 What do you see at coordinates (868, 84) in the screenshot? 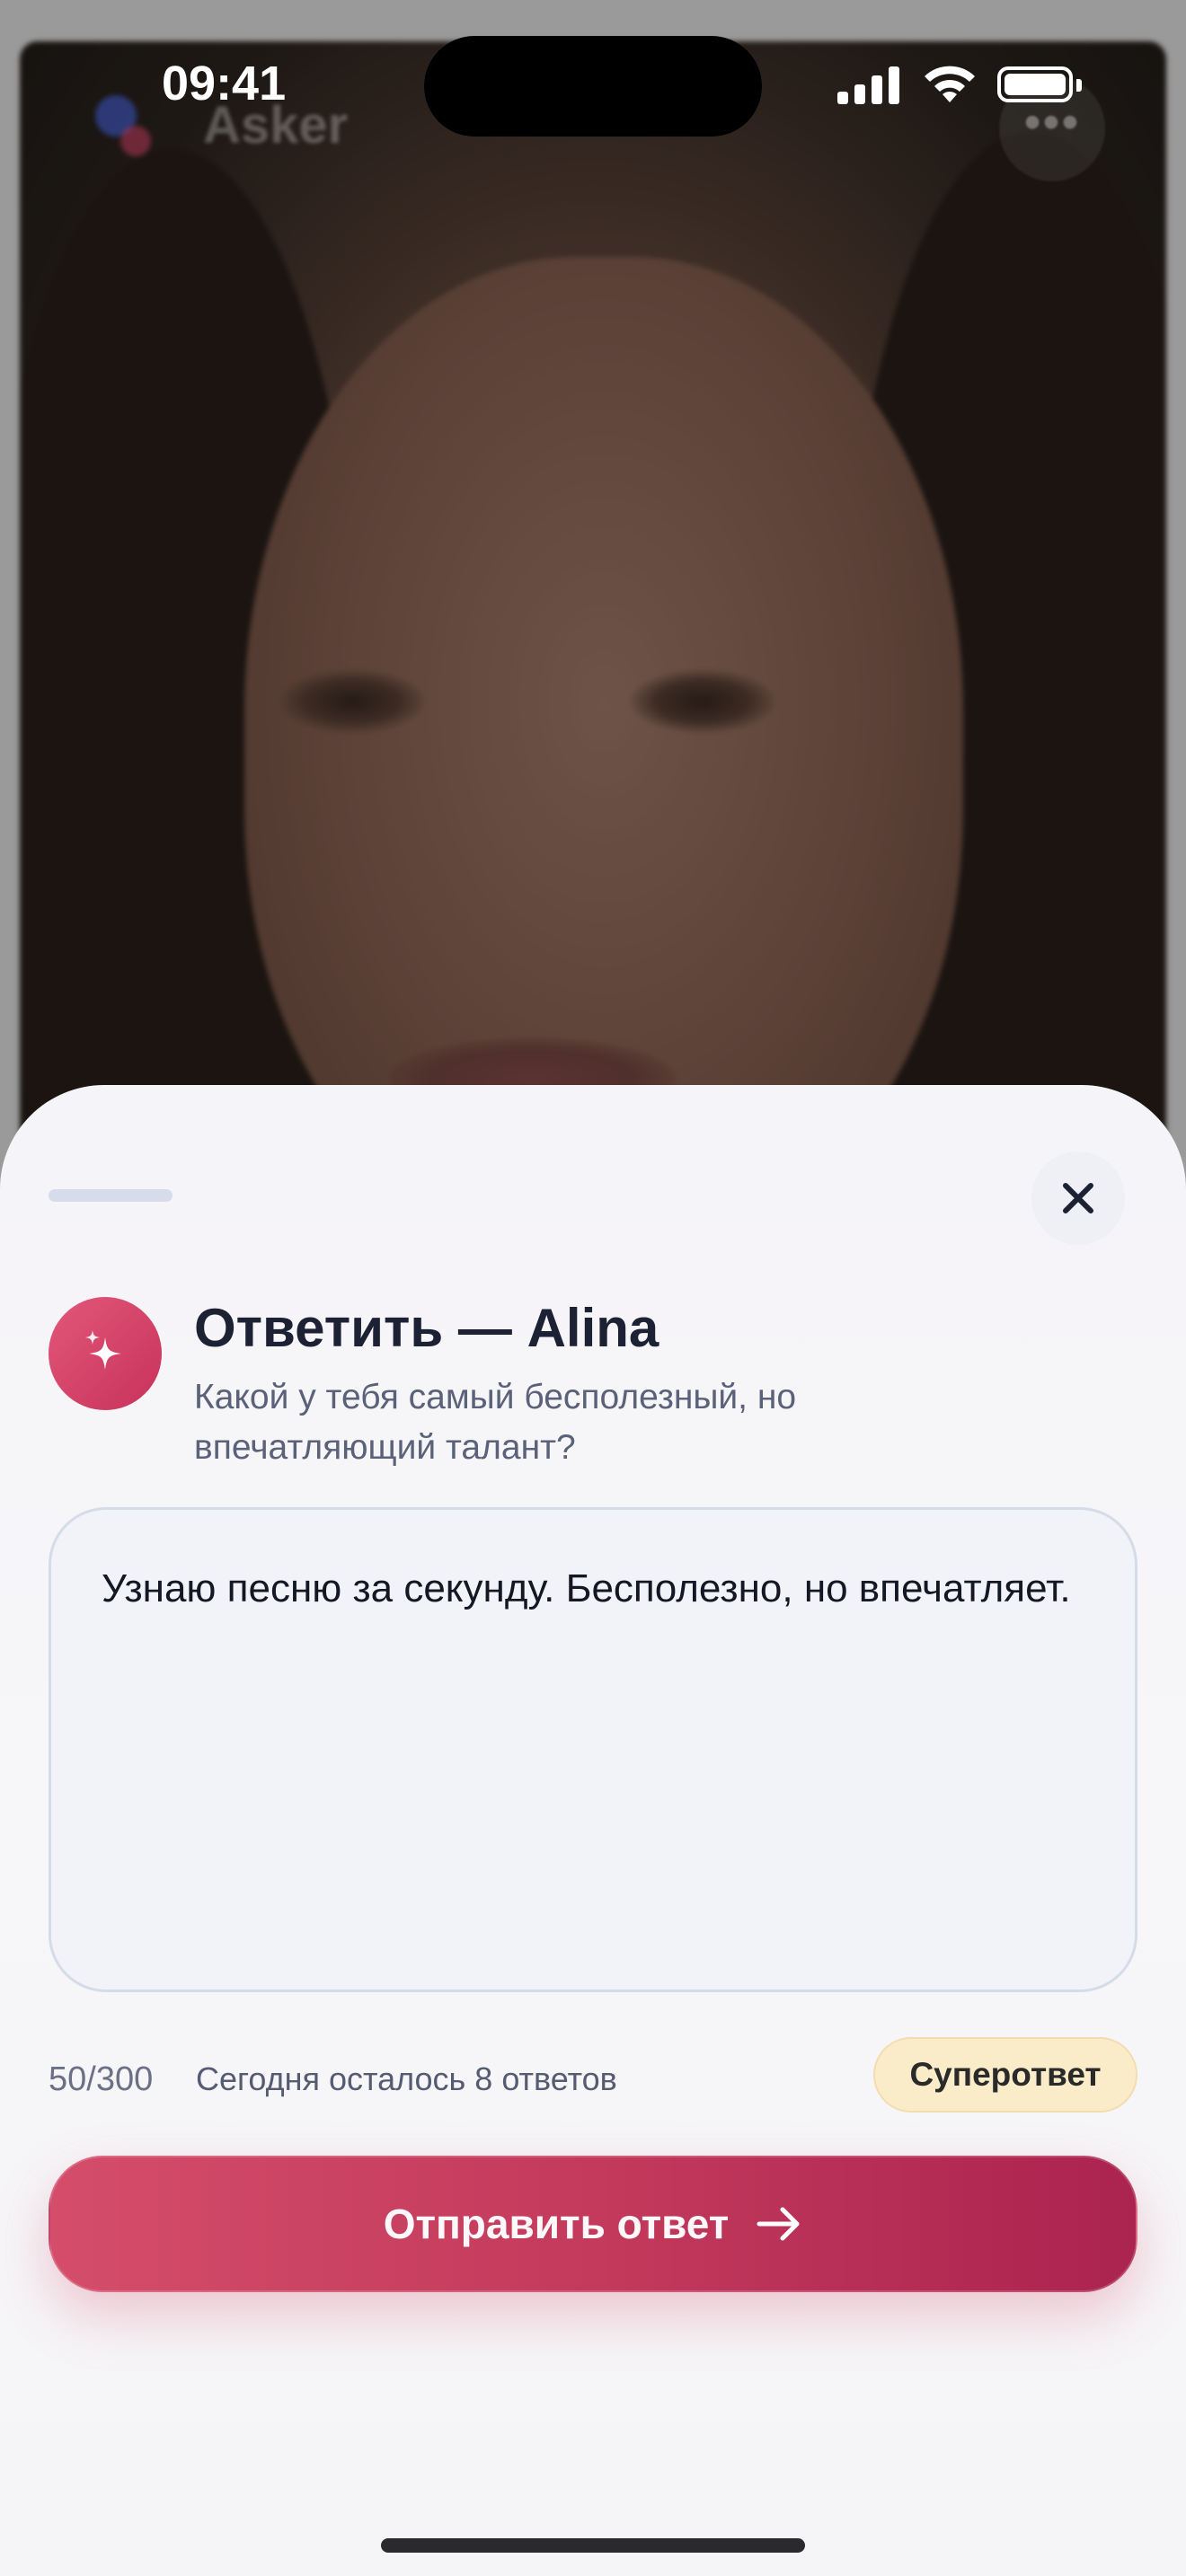
I see `cellular-signal-icon` at bounding box center [868, 84].